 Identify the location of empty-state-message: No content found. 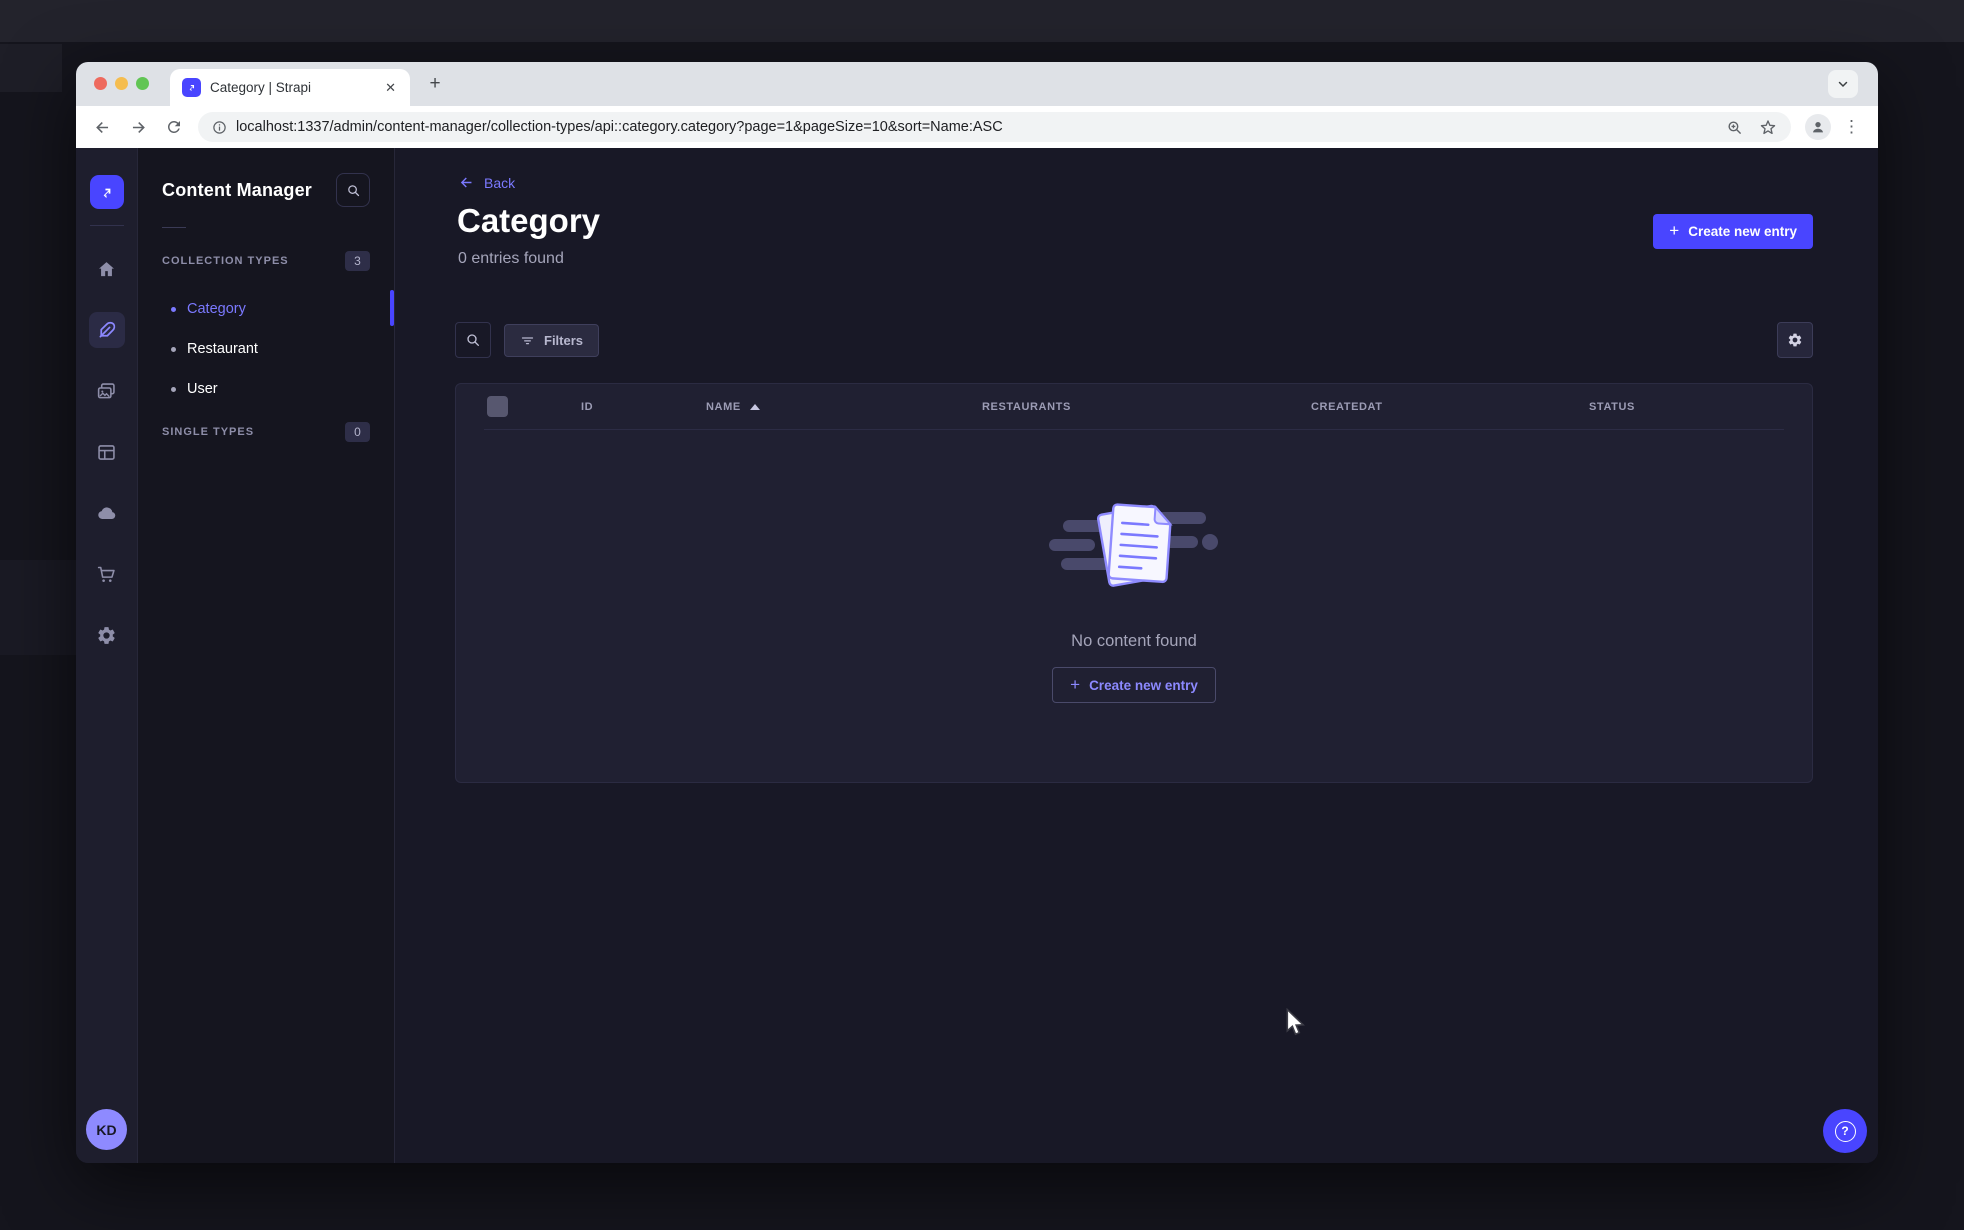
(1134, 641).